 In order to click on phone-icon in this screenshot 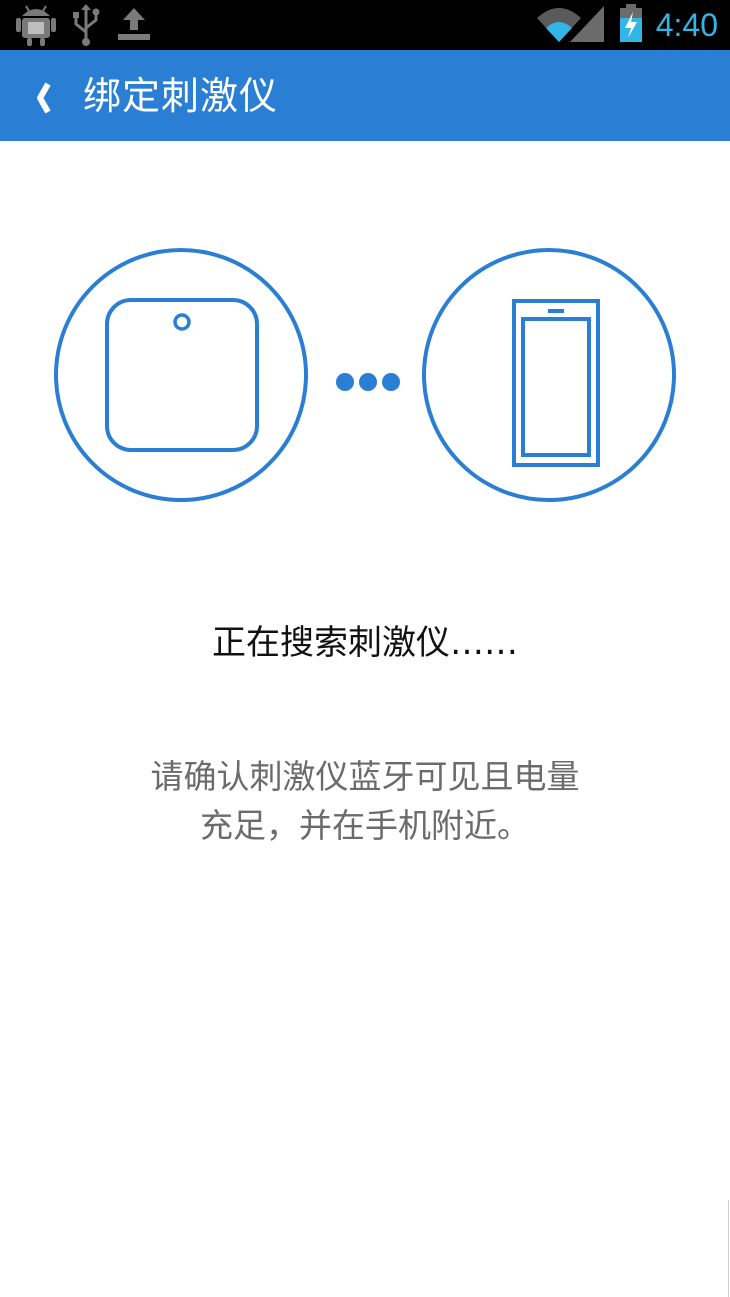, I will do `click(549, 375)`.